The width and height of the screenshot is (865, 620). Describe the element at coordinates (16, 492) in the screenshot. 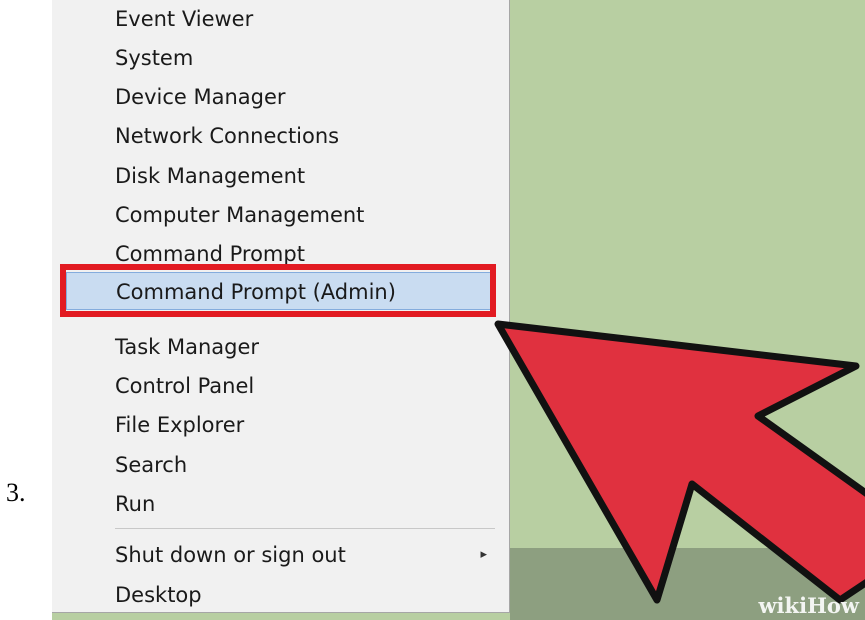

I see `step-number: 3.` at that location.